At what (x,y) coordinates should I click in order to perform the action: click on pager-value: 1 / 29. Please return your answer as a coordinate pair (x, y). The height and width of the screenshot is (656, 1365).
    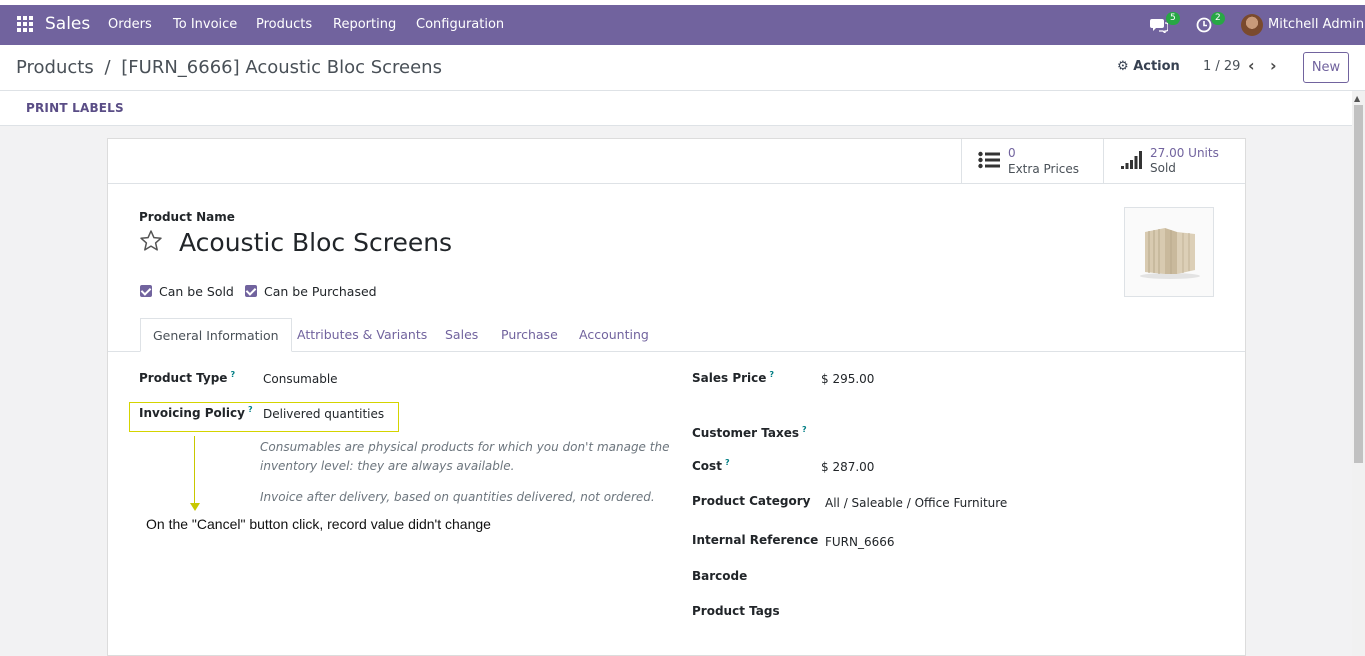
    Looking at the image, I should click on (1221, 66).